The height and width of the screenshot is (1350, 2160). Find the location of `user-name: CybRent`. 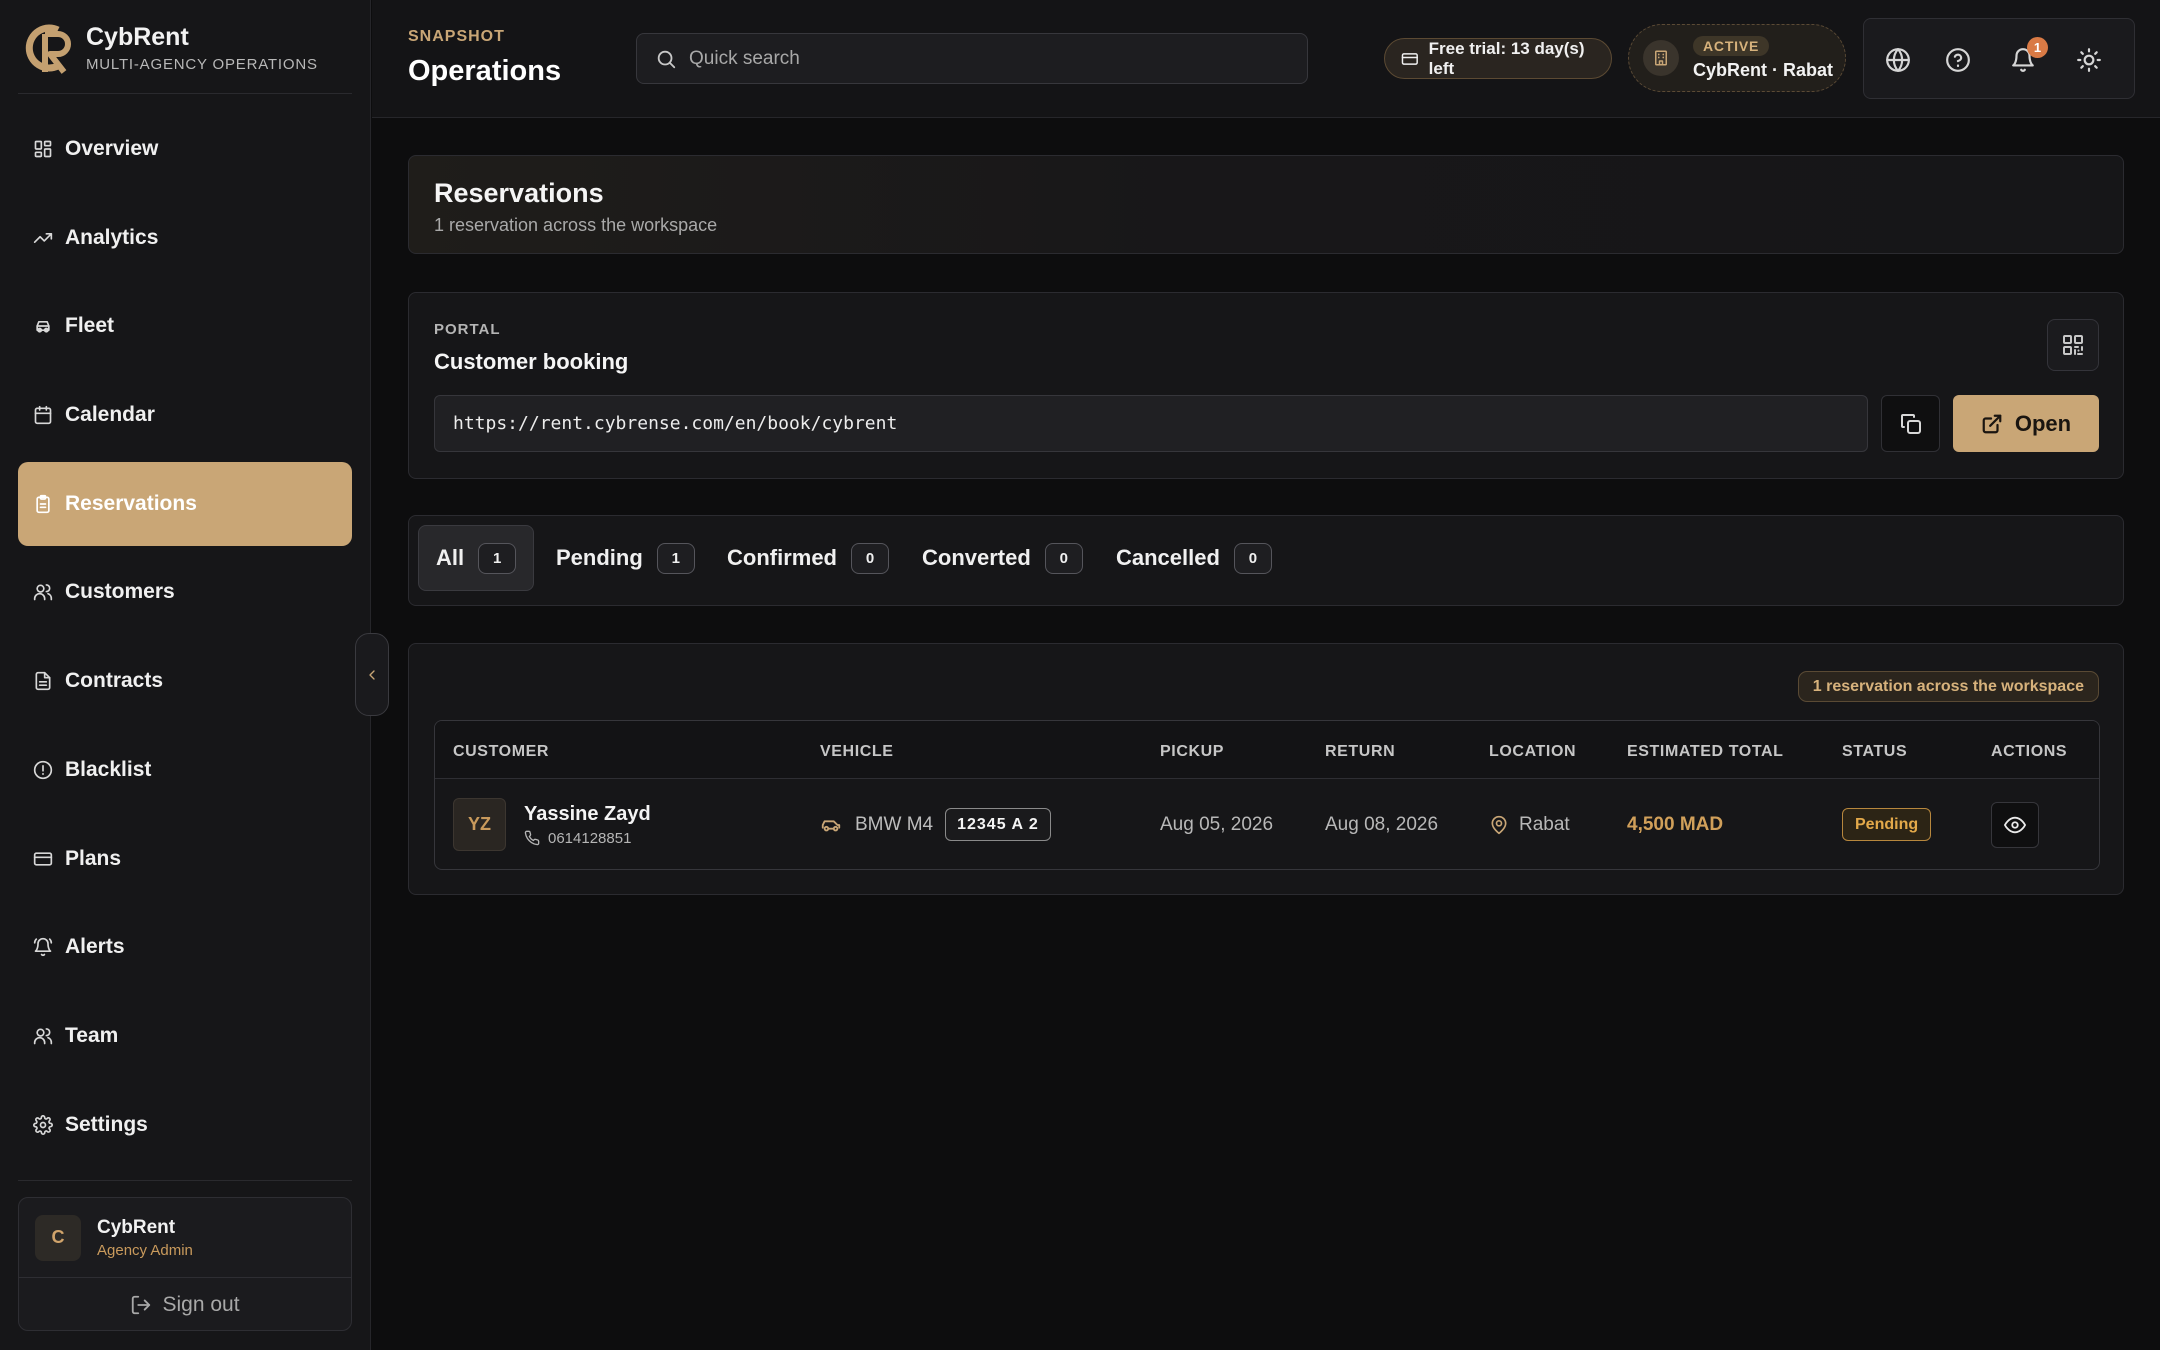

user-name: CybRent is located at coordinates (136, 1227).